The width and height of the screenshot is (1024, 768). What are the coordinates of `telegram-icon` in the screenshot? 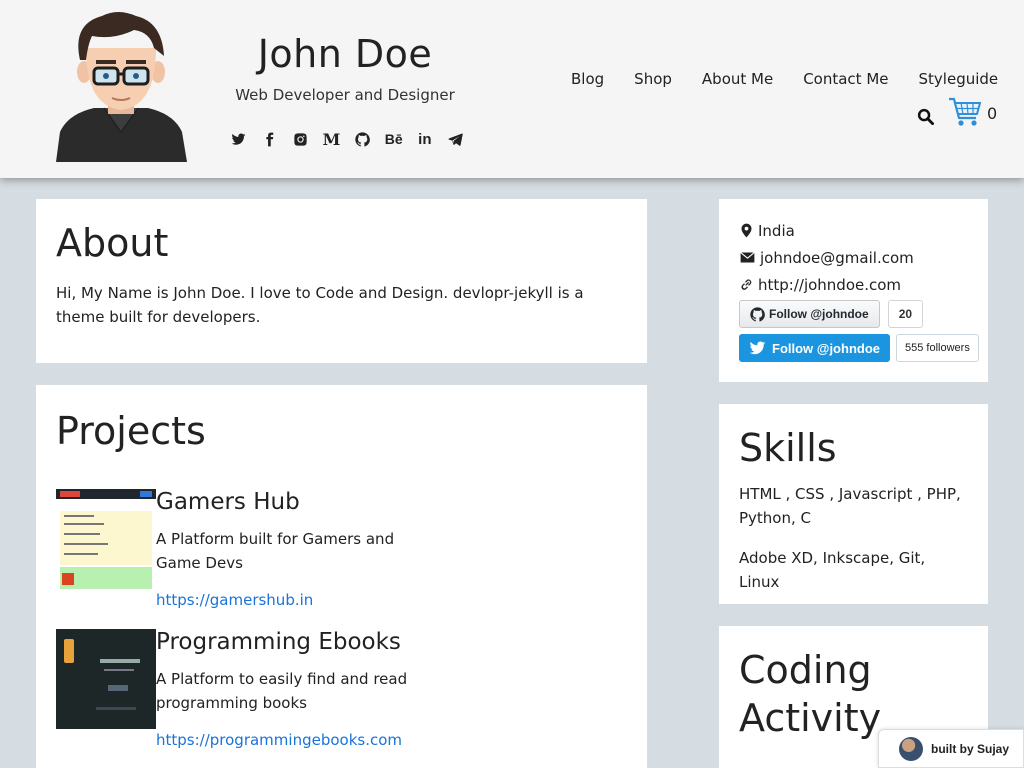 It's located at (456, 139).